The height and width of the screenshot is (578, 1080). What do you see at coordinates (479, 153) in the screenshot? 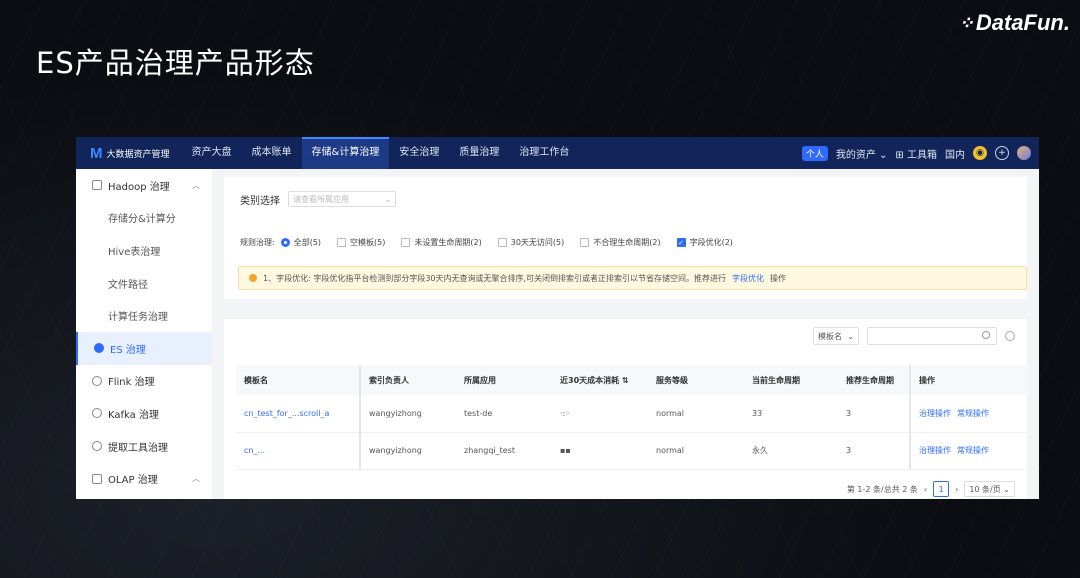
I see `nav-item-quality: 质量治理` at bounding box center [479, 153].